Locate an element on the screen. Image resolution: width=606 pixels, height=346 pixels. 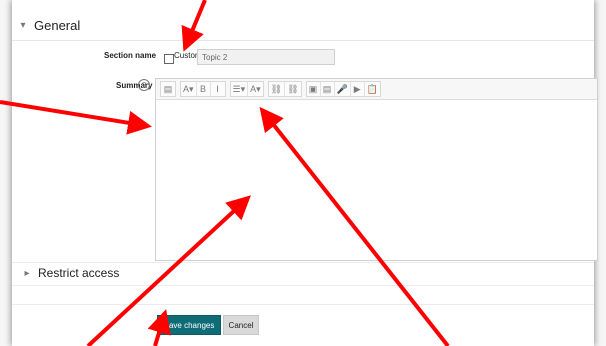
image-button: ▣ is located at coordinates (314, 89).